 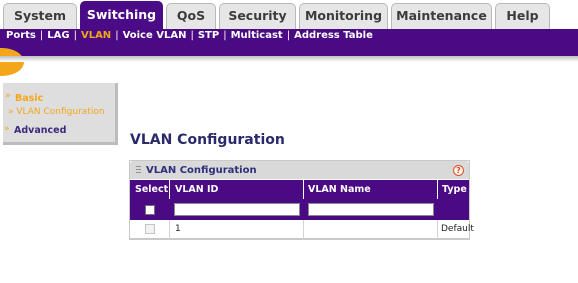 What do you see at coordinates (343, 16) in the screenshot?
I see `tab-monitoring: Monitoring` at bounding box center [343, 16].